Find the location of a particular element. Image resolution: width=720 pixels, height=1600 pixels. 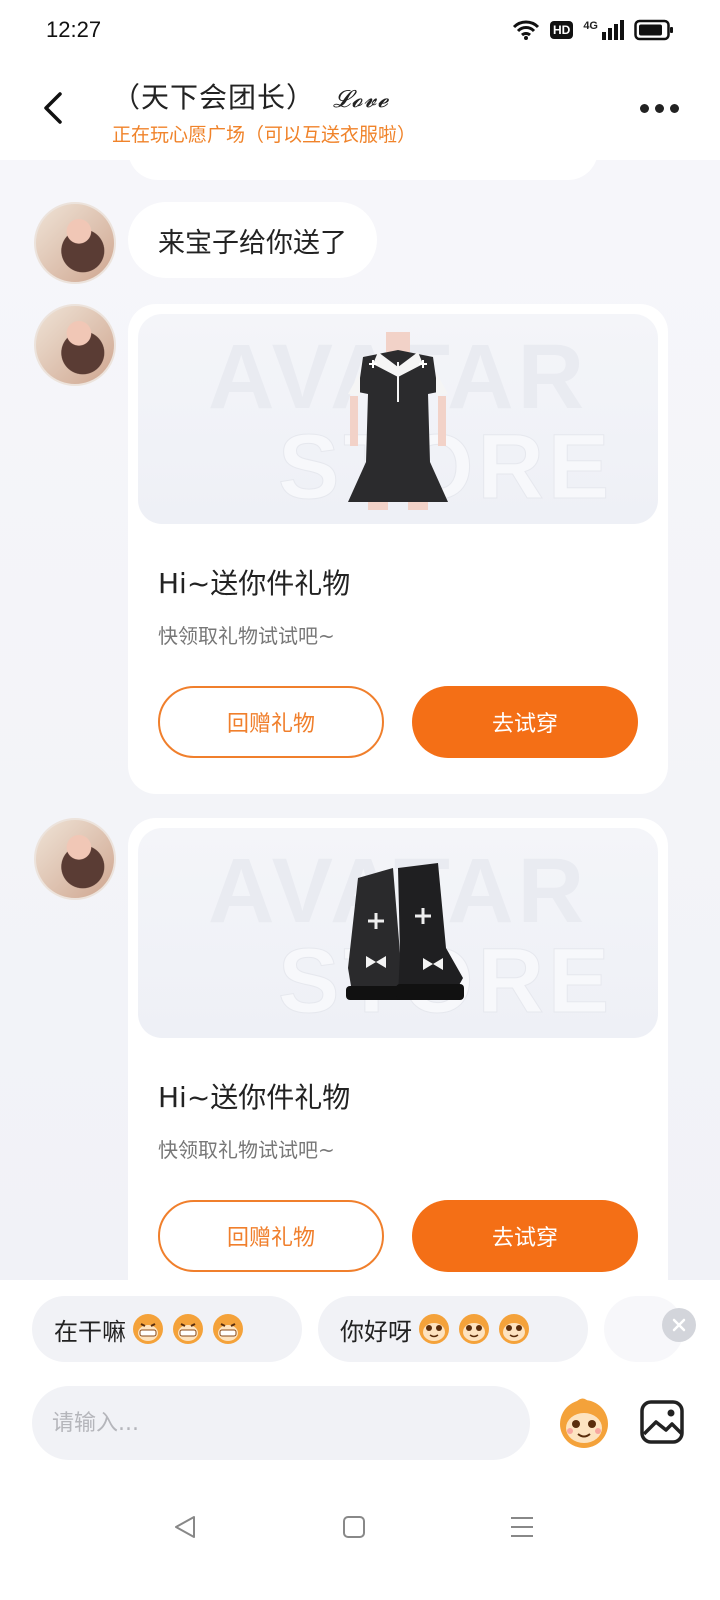

chat-title-name: （天下会团长） is located at coordinates (214, 97).